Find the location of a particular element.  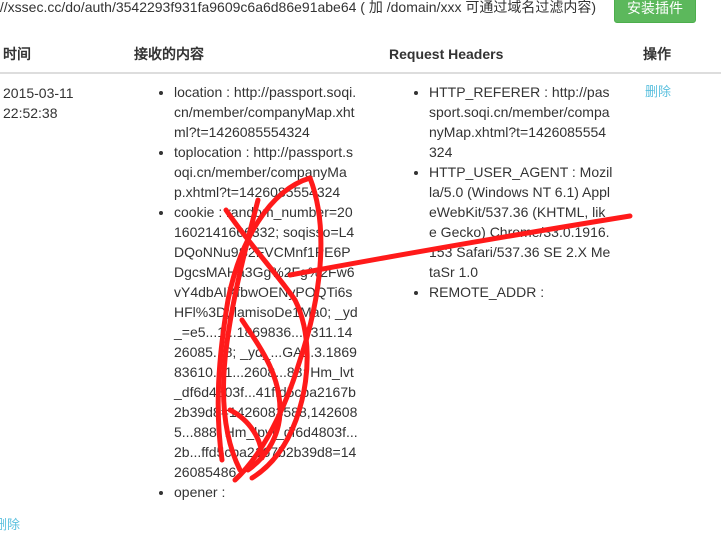

header-divider is located at coordinates (360, 73).